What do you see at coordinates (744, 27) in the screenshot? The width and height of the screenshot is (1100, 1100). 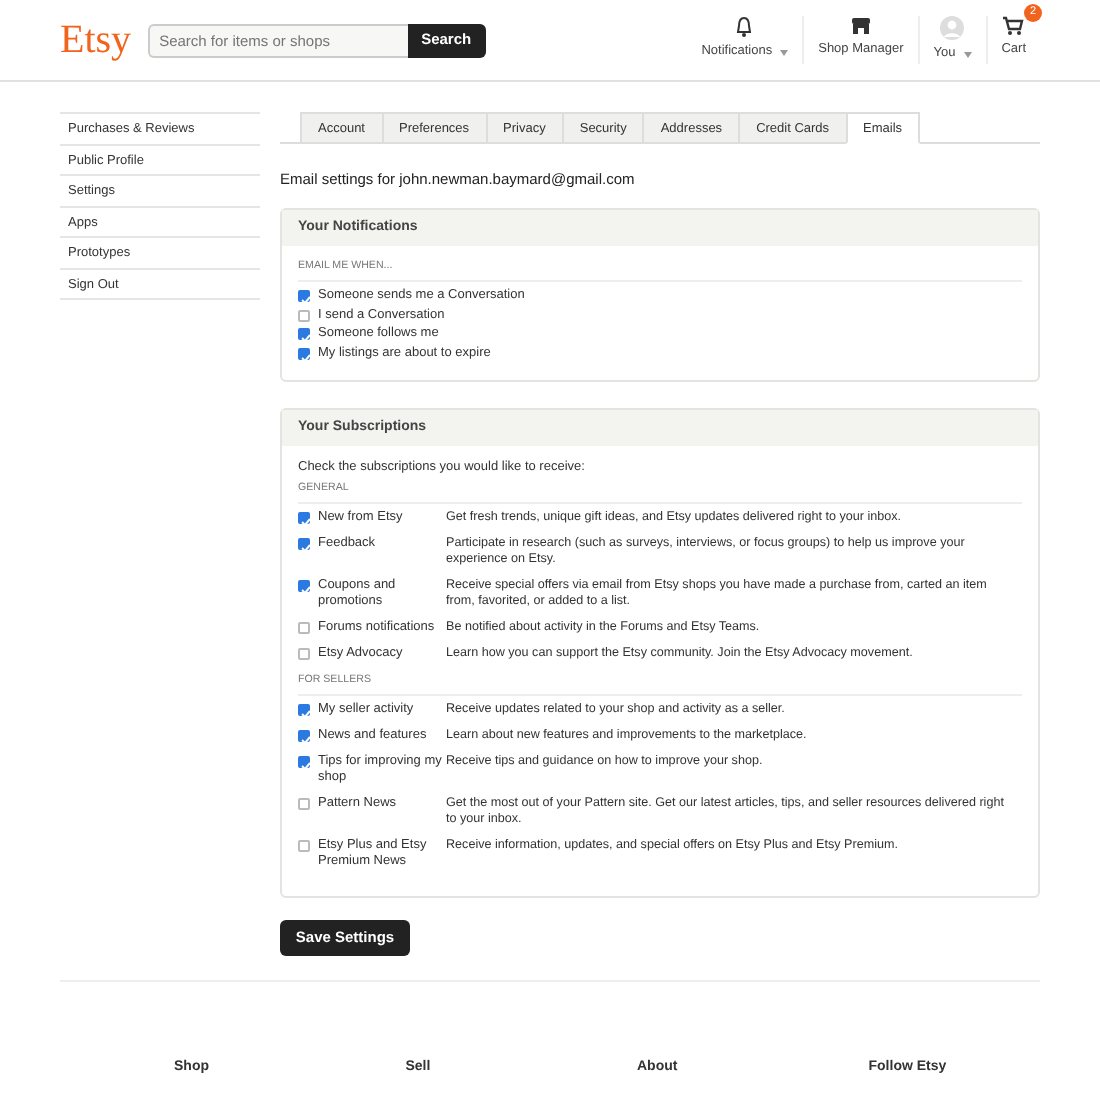 I see `bell-icon` at bounding box center [744, 27].